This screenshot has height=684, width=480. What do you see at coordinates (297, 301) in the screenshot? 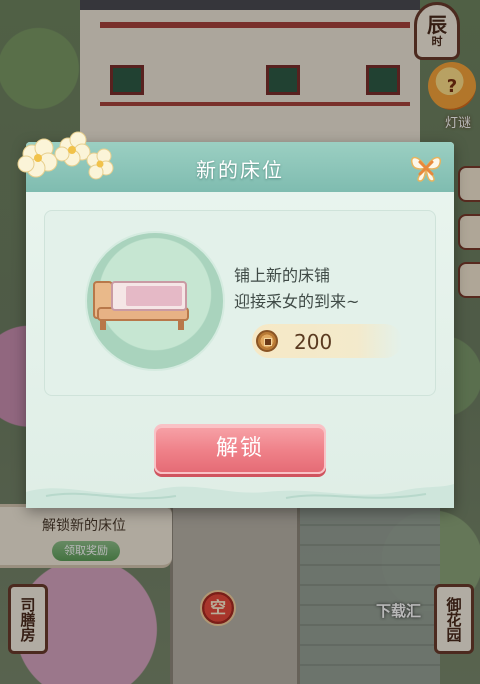
I see `description-line-2: 迎接采女的到来~` at bounding box center [297, 301].